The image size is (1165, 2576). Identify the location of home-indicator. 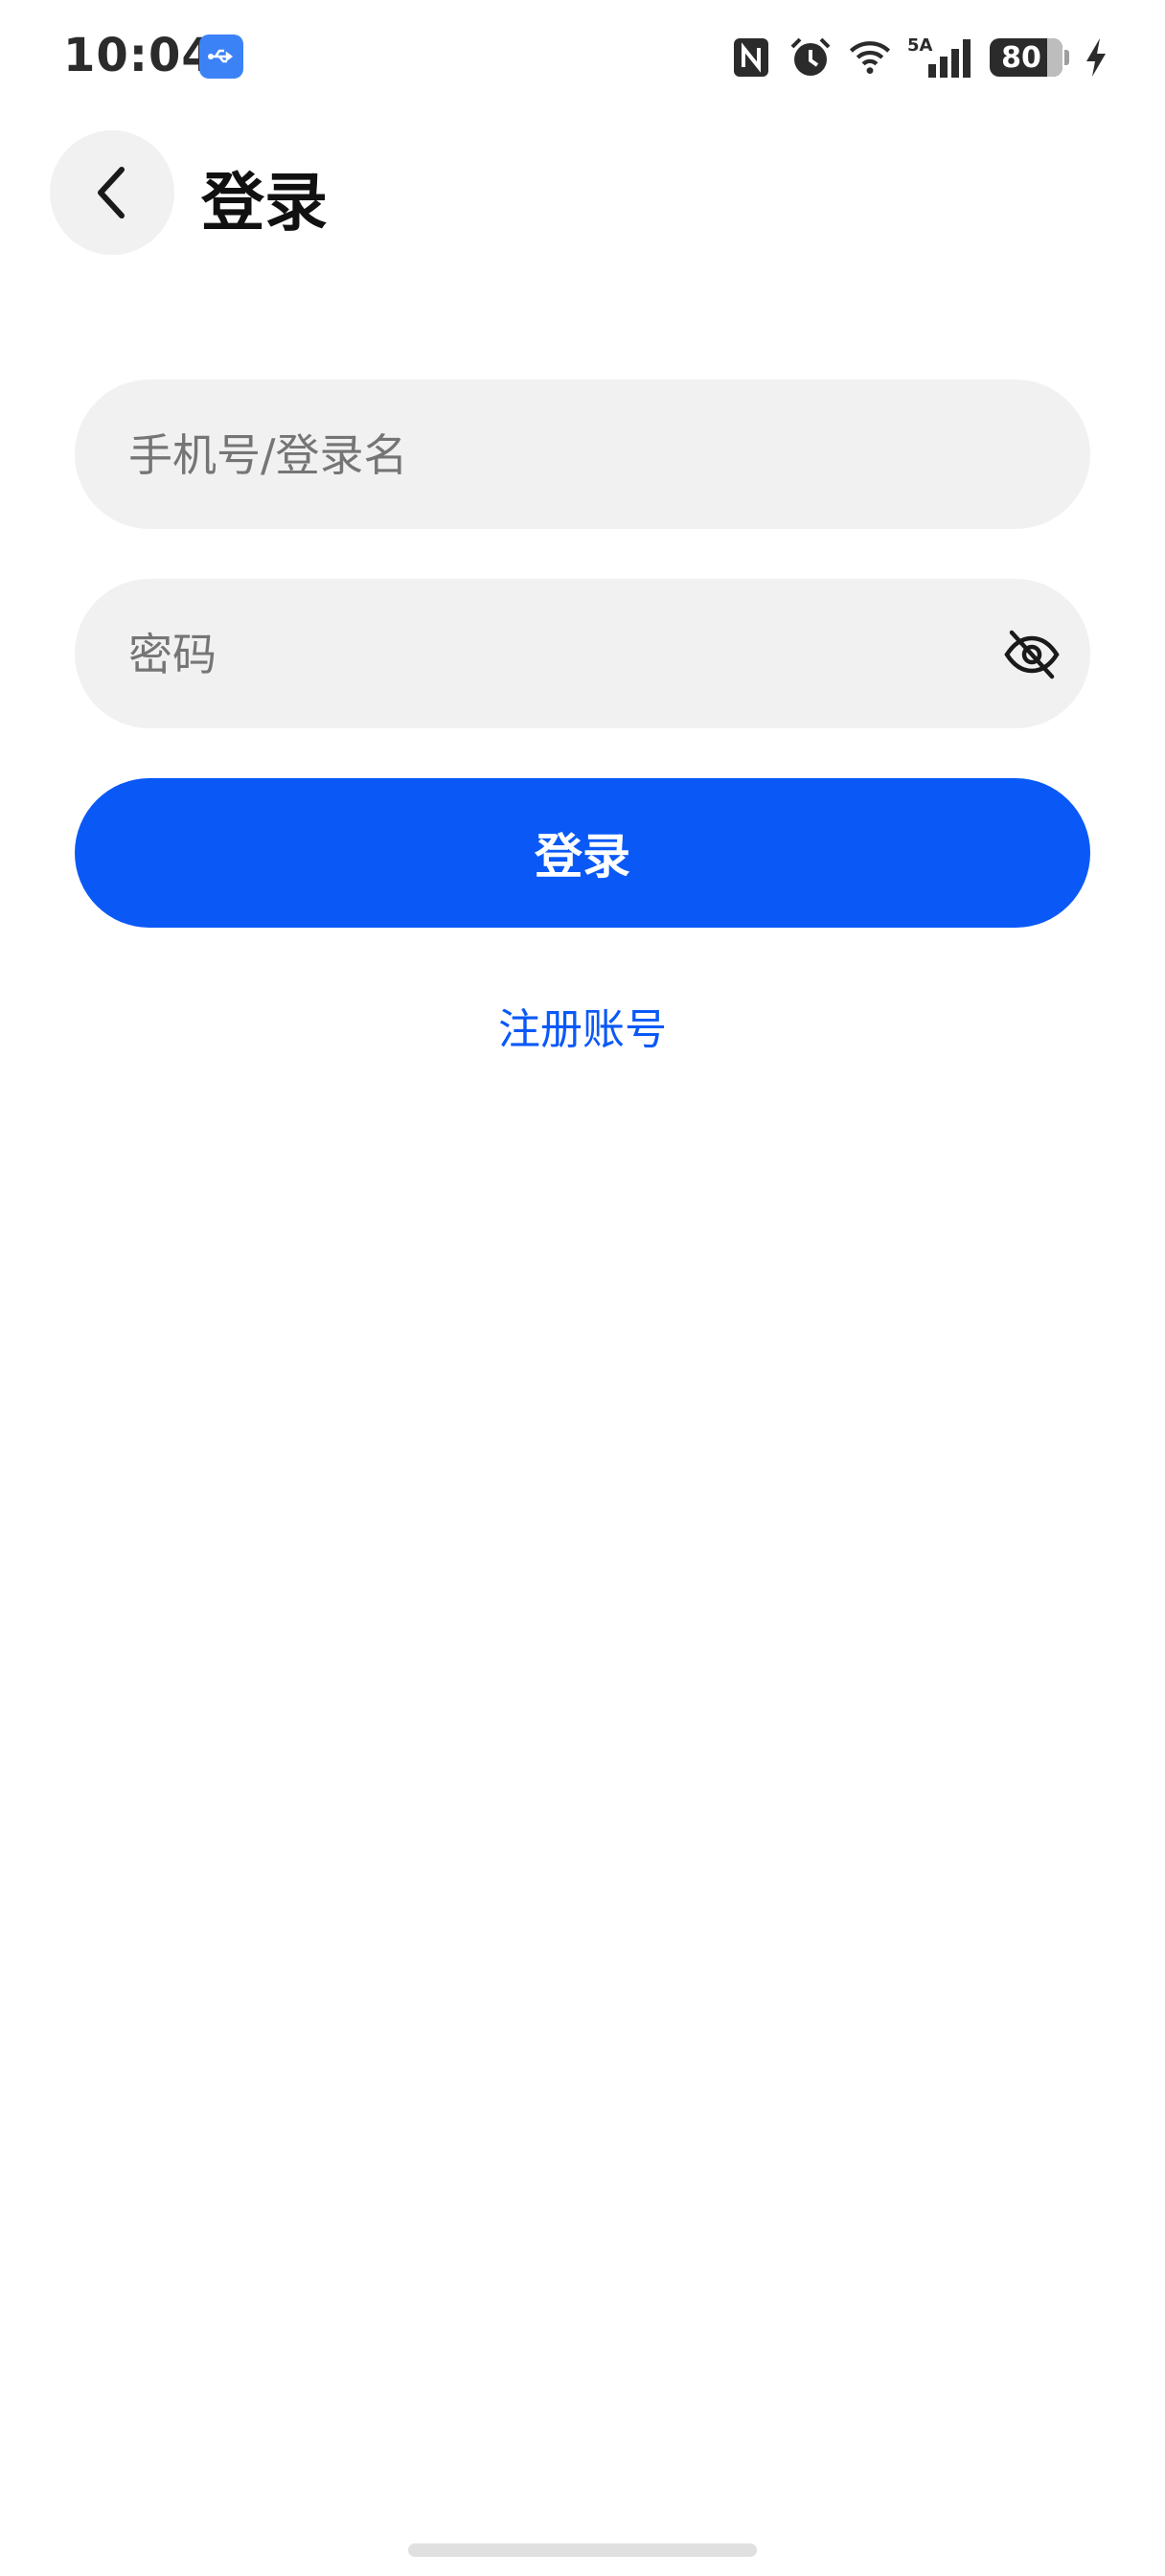
(582, 2550).